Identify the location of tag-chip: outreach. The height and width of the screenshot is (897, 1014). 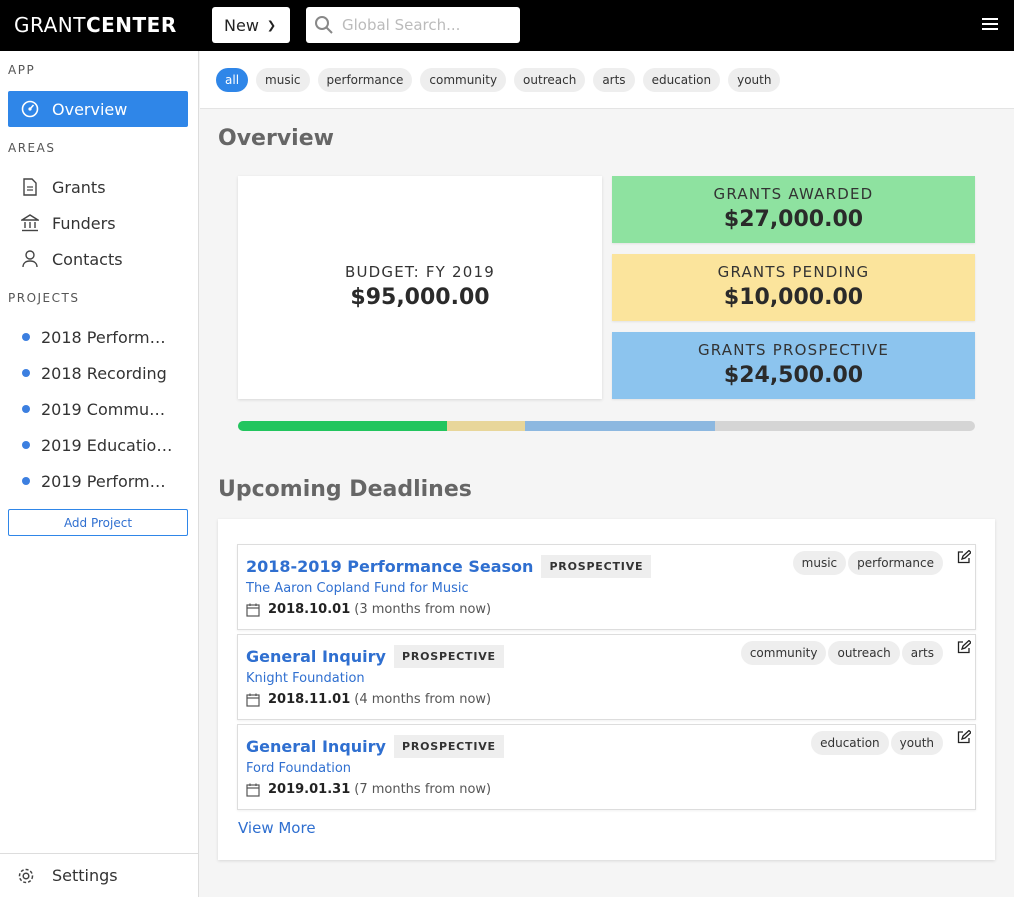
(864, 653).